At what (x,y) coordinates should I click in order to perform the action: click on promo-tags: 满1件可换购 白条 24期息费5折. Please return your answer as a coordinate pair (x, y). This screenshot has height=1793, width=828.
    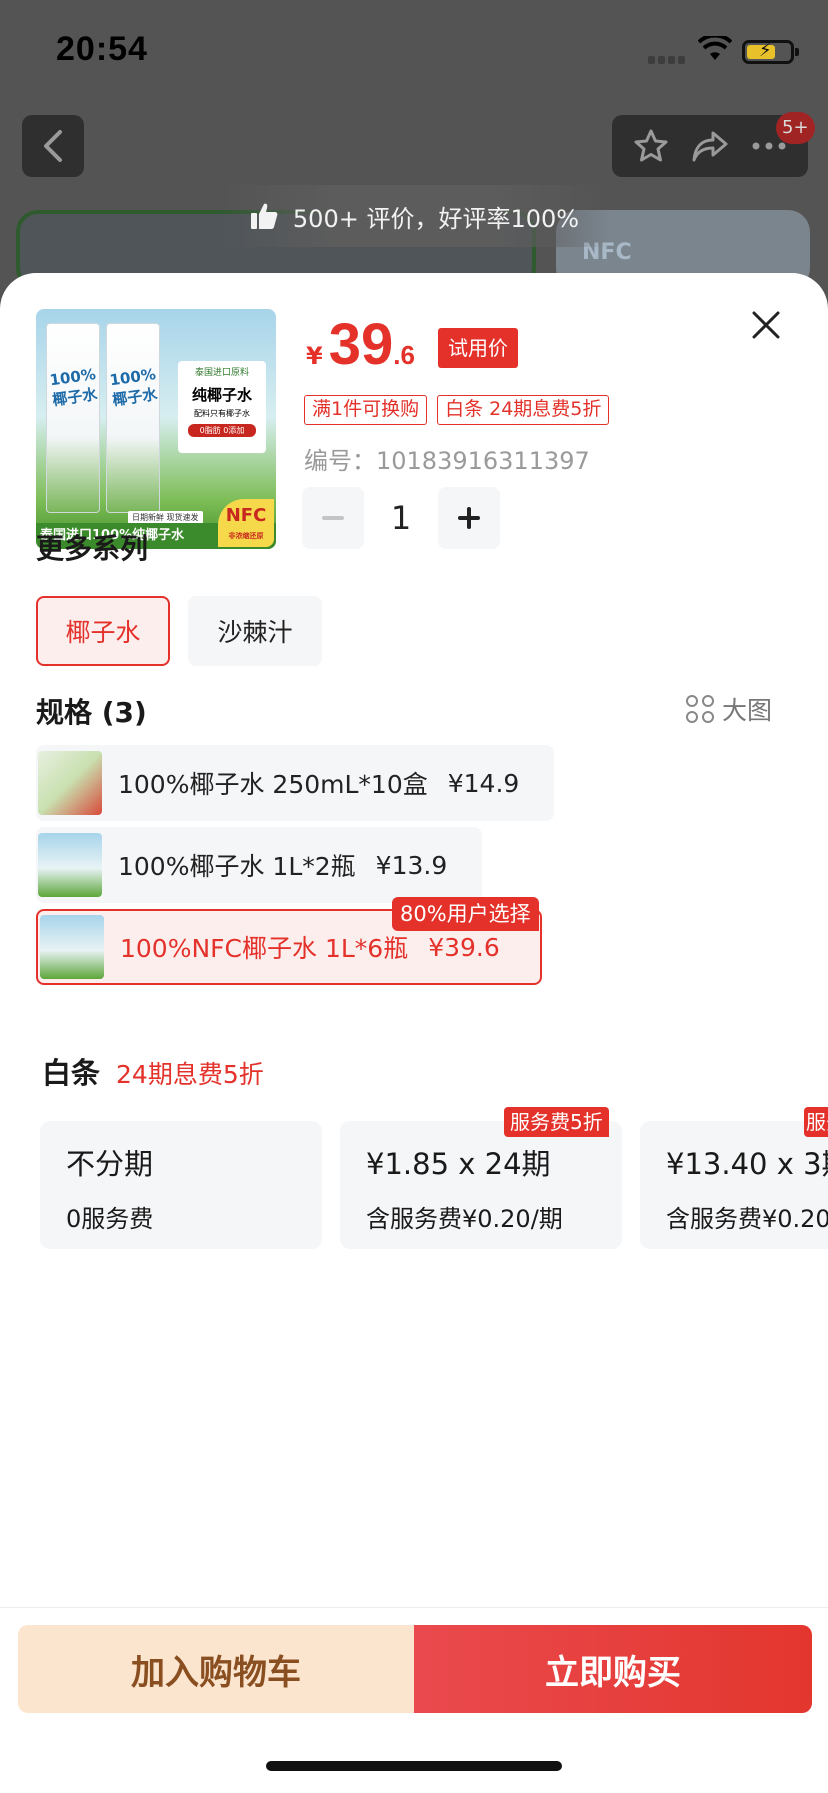
    Looking at the image, I should click on (457, 410).